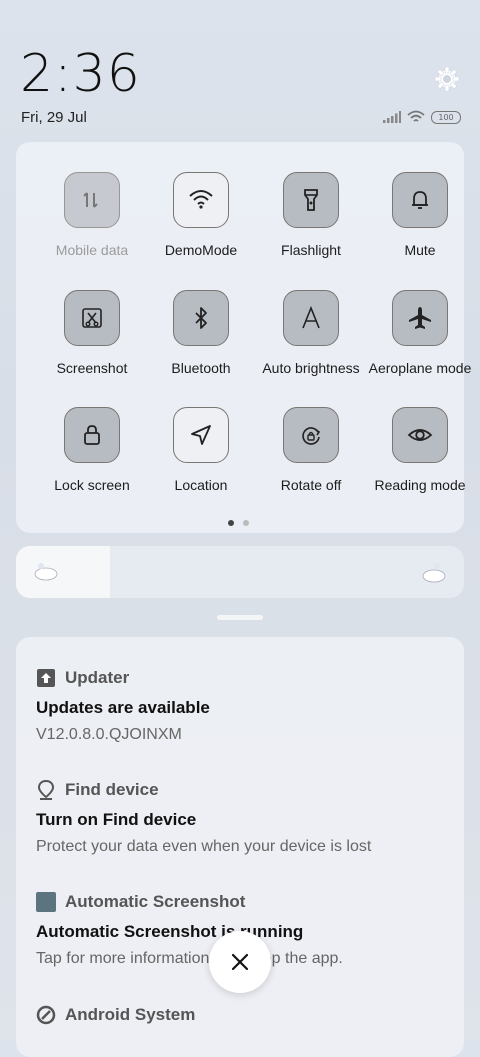 This screenshot has height=1057, width=480. Describe the element at coordinates (420, 485) in the screenshot. I see `tile-label: Reading mode` at that location.